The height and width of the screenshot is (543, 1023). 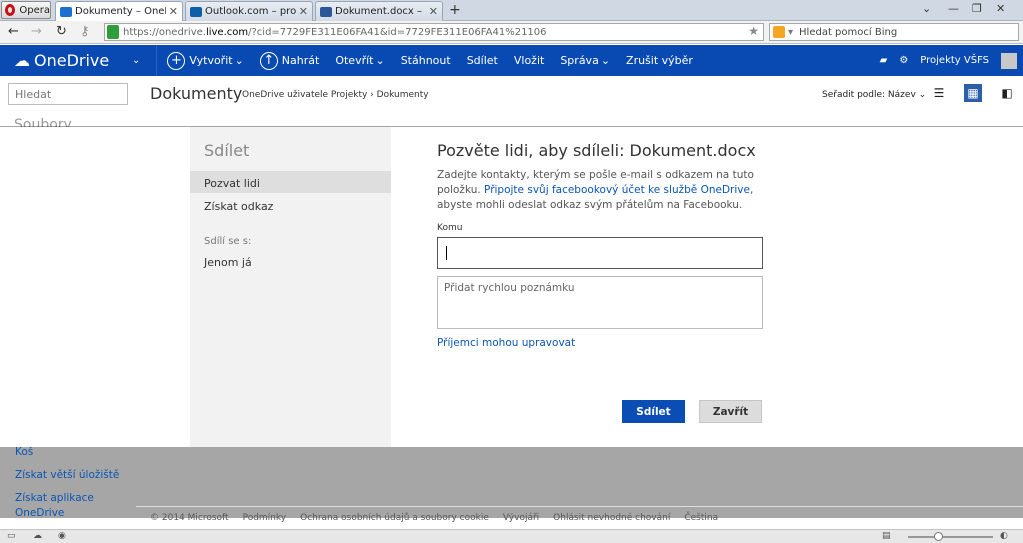 I want to click on footer-link-report-abuse: Ohlásit nevhodné chování, so click(x=611, y=518).